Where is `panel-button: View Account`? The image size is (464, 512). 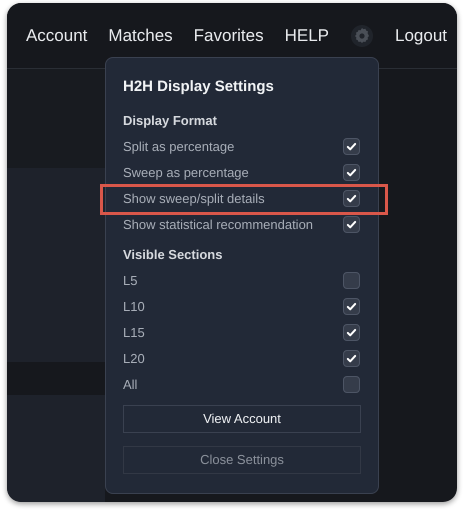 panel-button: View Account is located at coordinates (242, 418).